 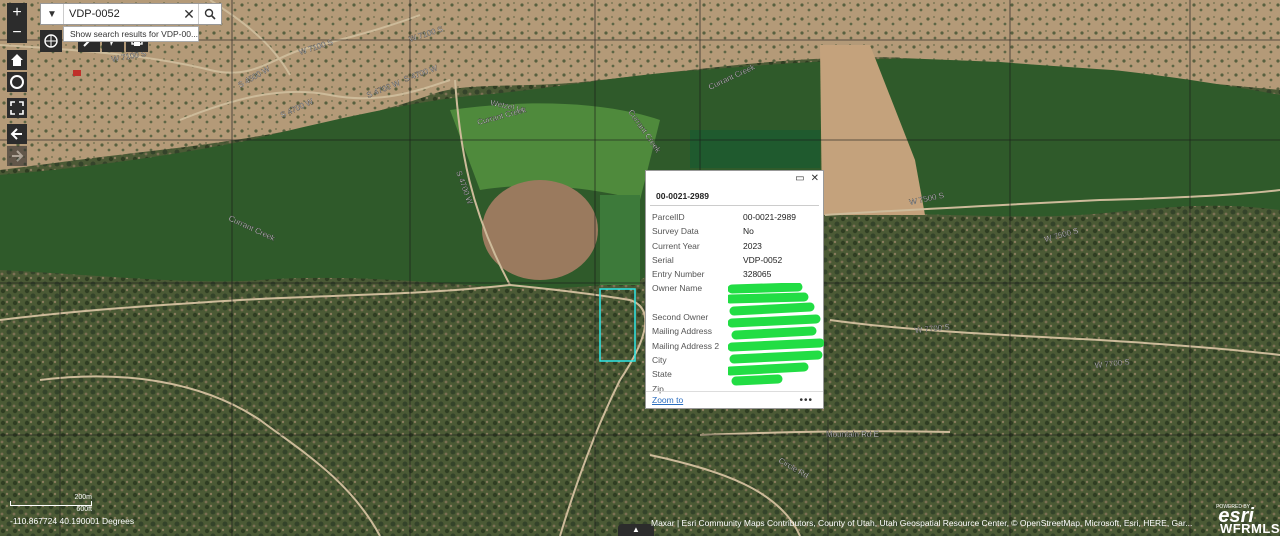 I want to click on more-actions-button: •••, so click(x=806, y=400).